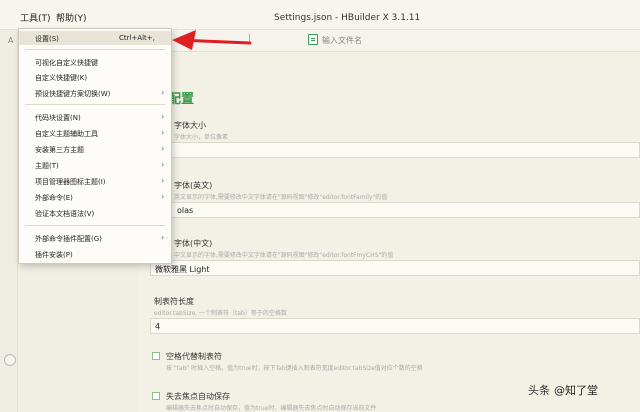 This screenshot has width=640, height=412. I want to click on left-strip-glyph-a: A, so click(11, 40).